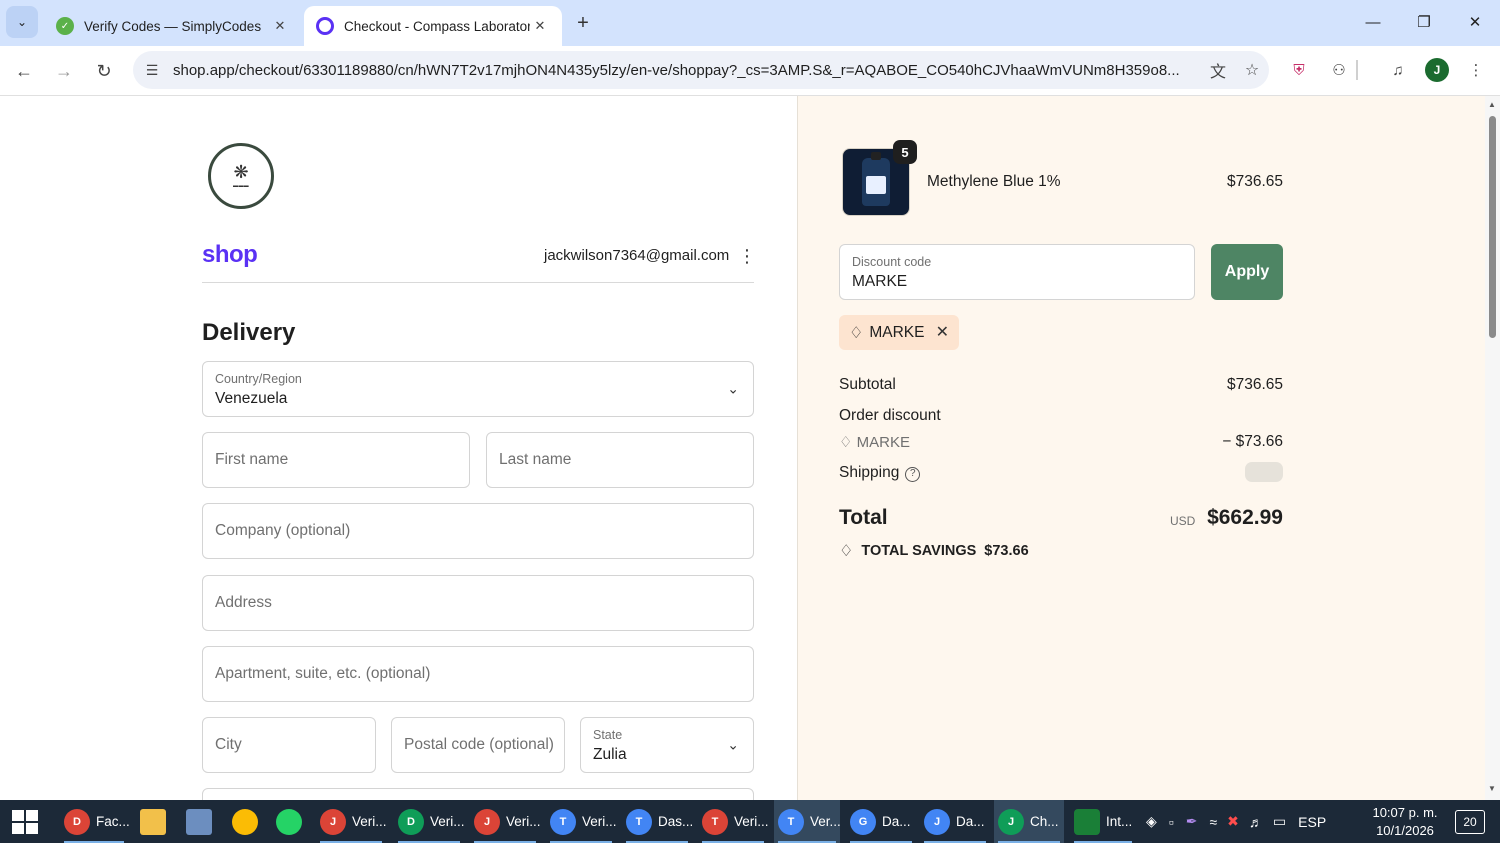 This screenshot has width=1500, height=843. I want to click on state-value: Zulia, so click(610, 754).